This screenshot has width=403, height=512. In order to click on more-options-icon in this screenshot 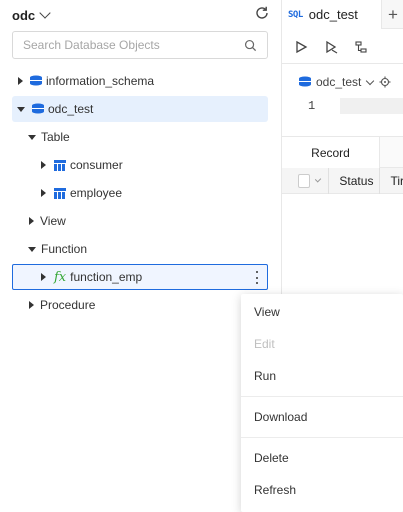, I will do `click(257, 277)`.